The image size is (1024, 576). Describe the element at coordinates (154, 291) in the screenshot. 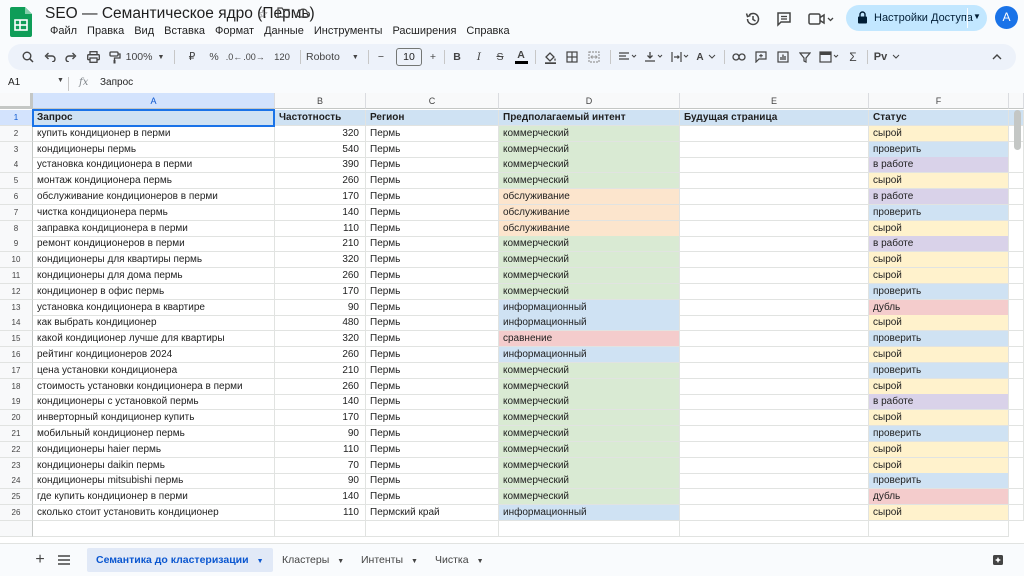

I see `table-cell-col-a: кондиционер в офис пермь` at that location.